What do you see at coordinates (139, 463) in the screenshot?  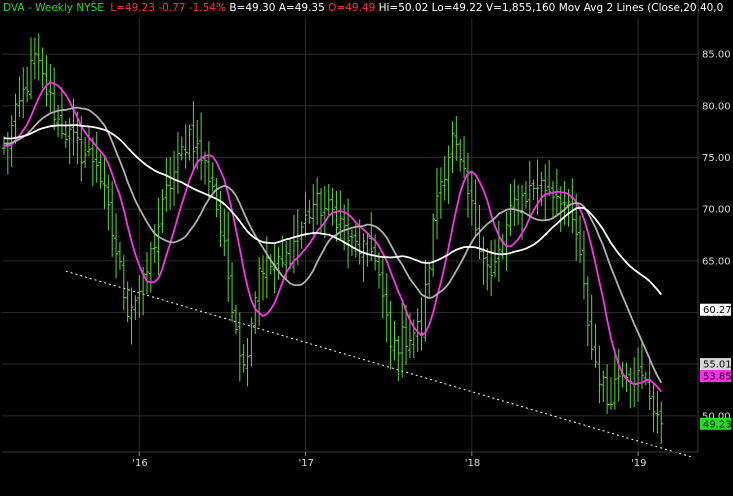 I see `x-tick-label: '16` at bounding box center [139, 463].